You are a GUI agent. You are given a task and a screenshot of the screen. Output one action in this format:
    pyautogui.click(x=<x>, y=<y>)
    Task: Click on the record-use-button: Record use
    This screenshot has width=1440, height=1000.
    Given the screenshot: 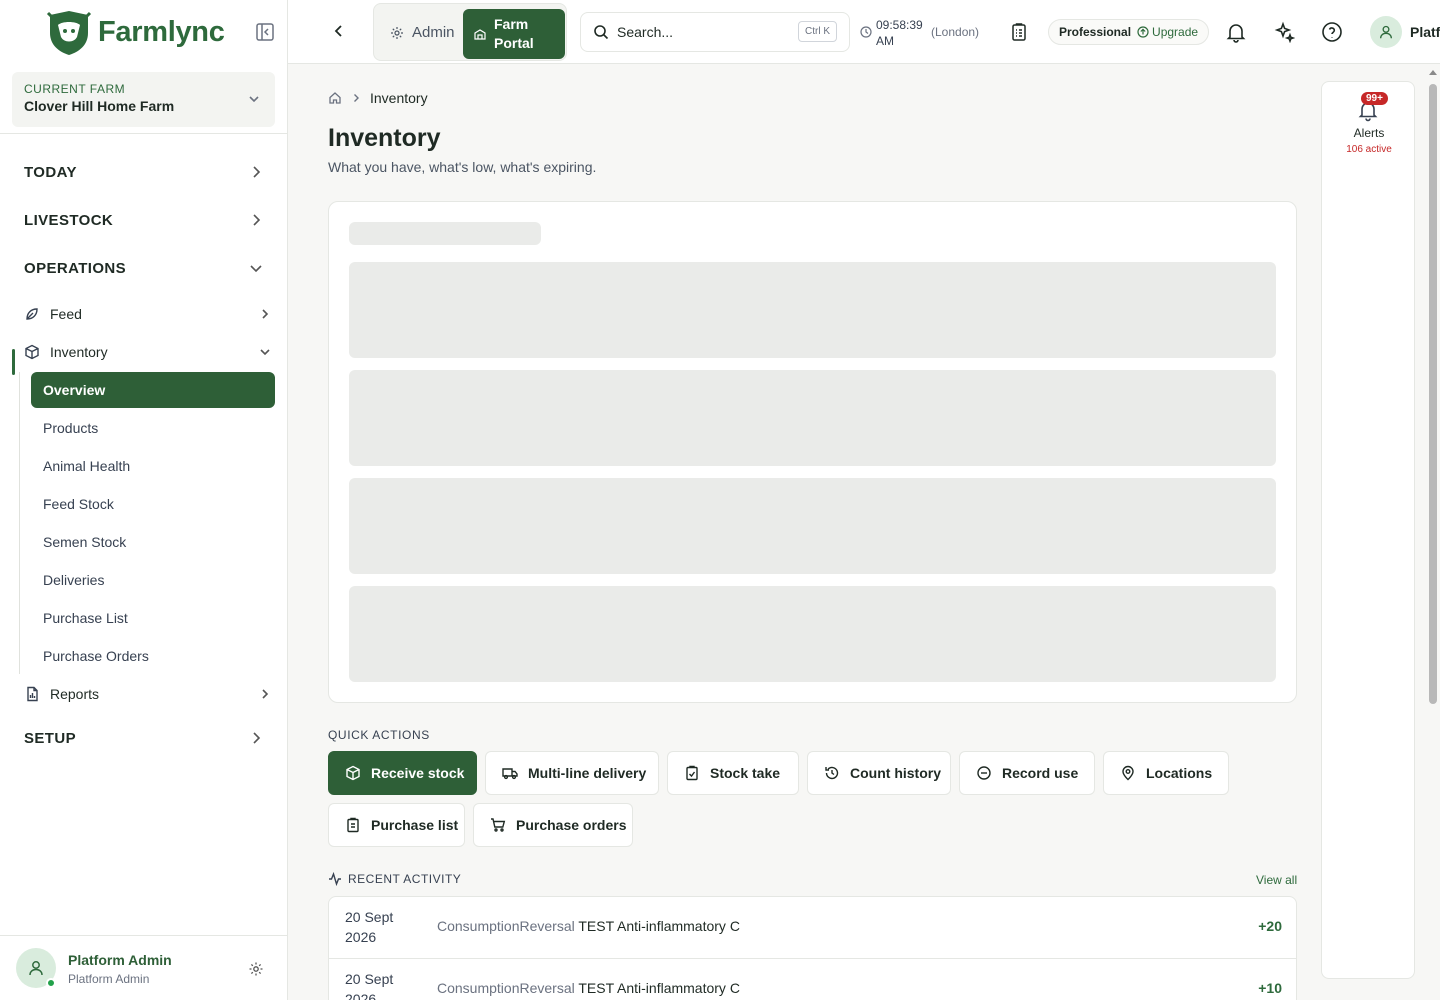 What is the action you would take?
    pyautogui.click(x=1027, y=773)
    